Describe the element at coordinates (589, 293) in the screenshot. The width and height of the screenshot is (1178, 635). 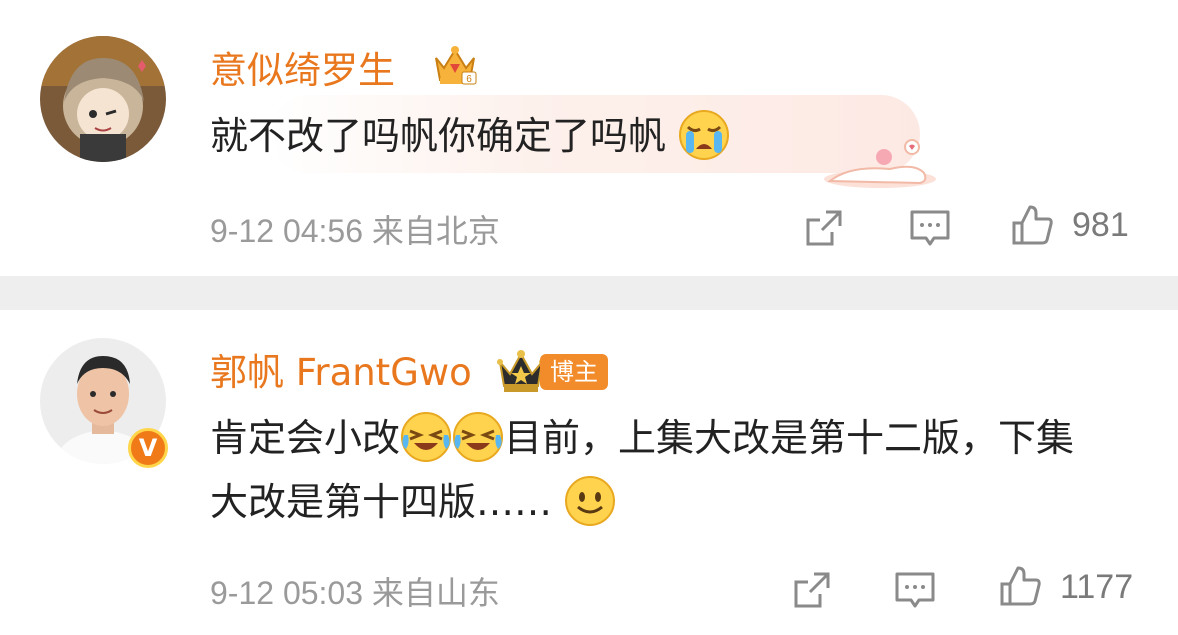
I see `divider` at that location.